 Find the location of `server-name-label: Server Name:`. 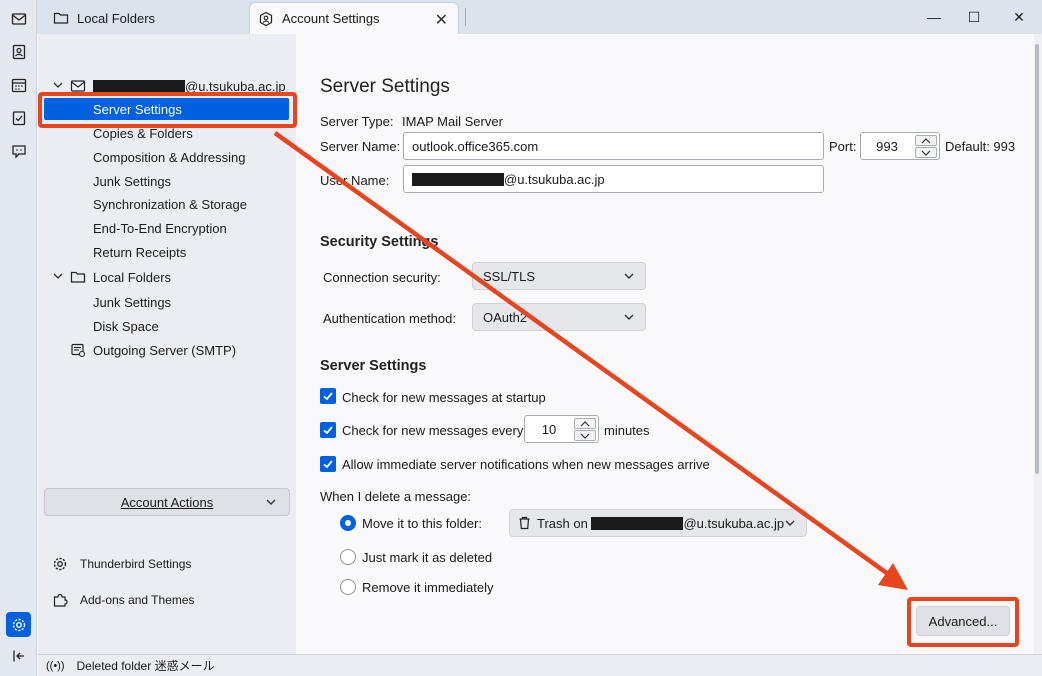

server-name-label: Server Name: is located at coordinates (360, 146).